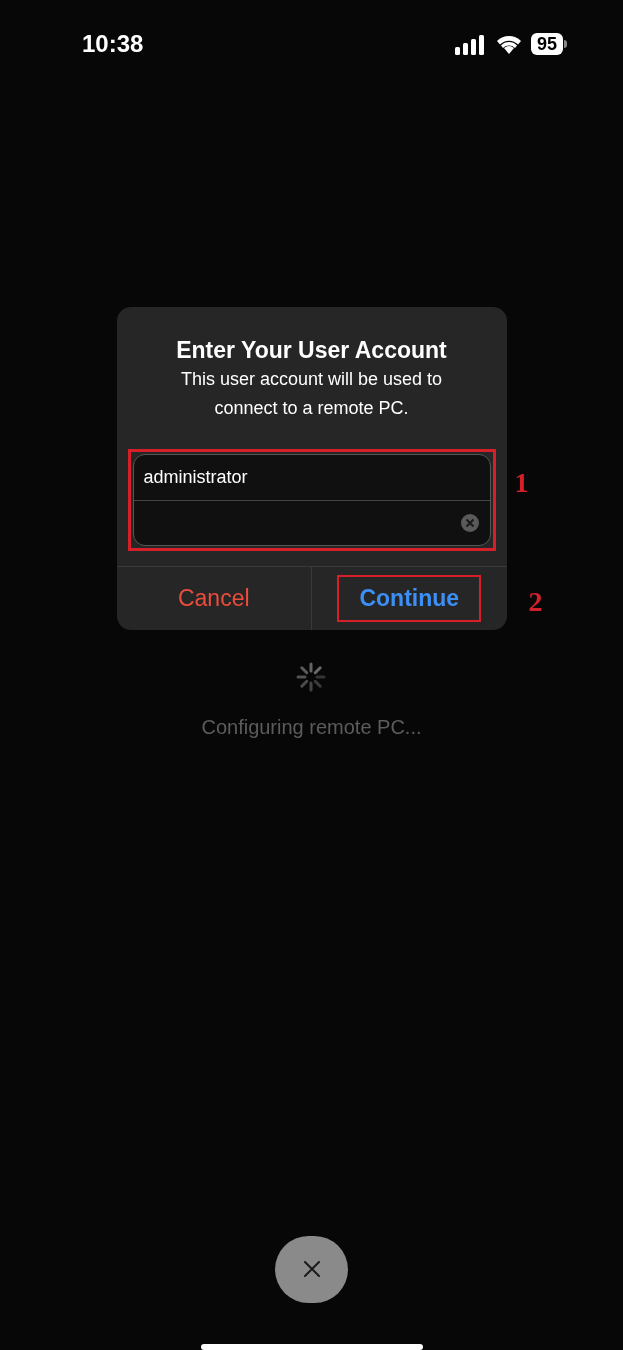  What do you see at coordinates (469, 523) in the screenshot?
I see `clear-icon` at bounding box center [469, 523].